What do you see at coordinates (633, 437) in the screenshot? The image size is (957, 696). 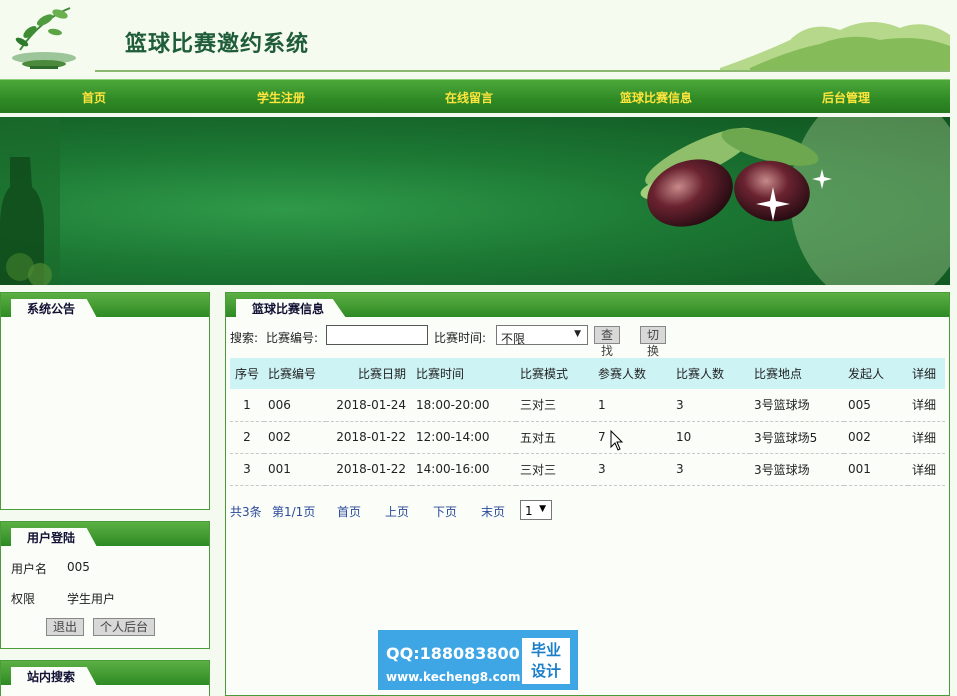 I see `cell-joined: 7` at bounding box center [633, 437].